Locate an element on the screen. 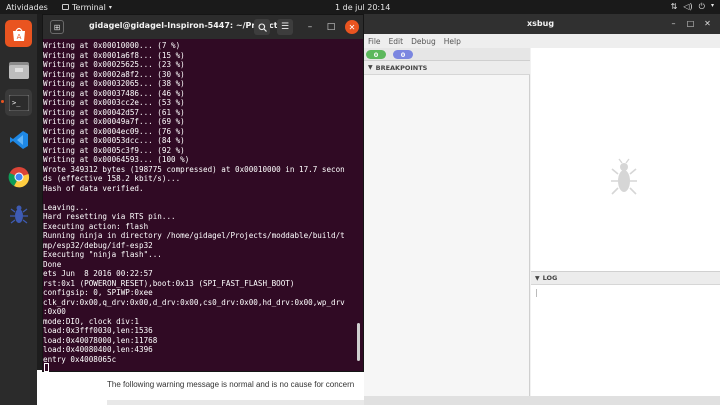 The height and width of the screenshot is (405, 720). app-menu: Terminal ▾ is located at coordinates (87, 7).